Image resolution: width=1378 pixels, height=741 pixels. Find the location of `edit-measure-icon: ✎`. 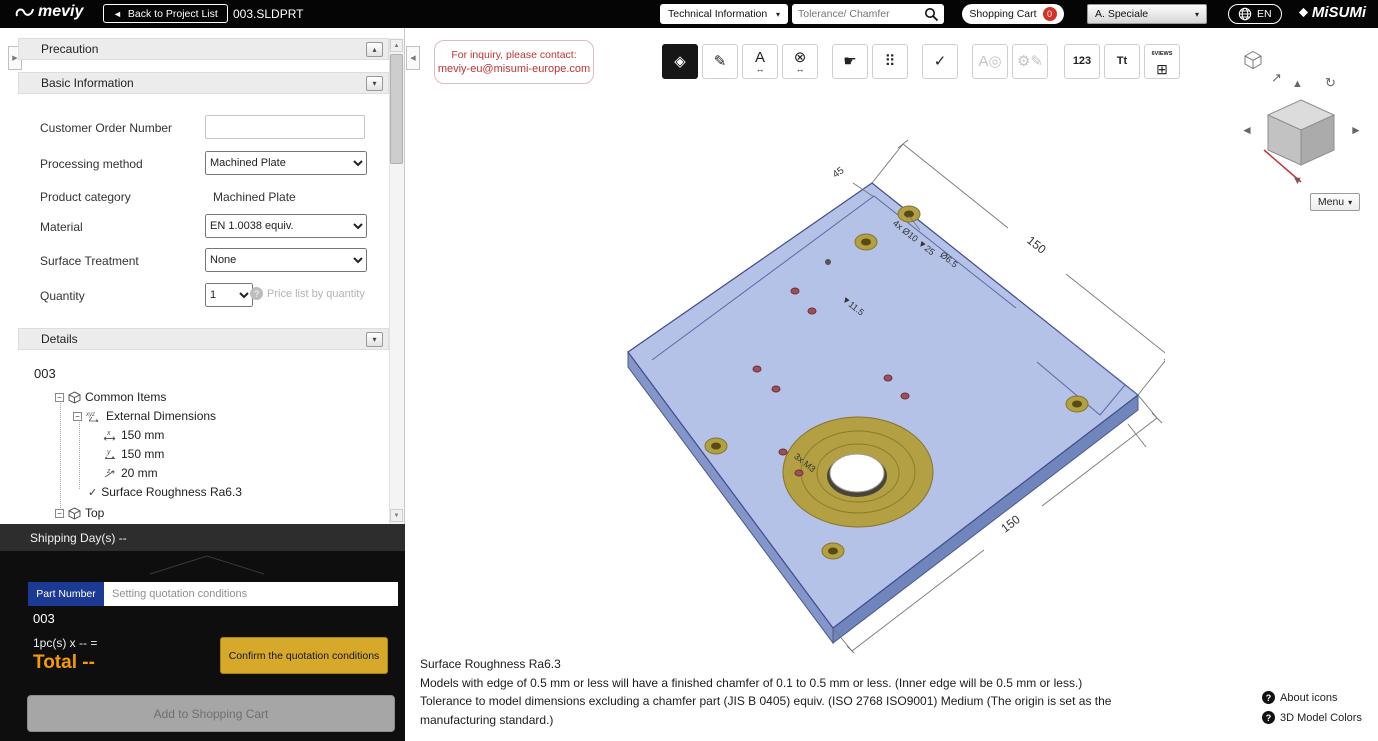

edit-measure-icon: ✎ is located at coordinates (720, 61).